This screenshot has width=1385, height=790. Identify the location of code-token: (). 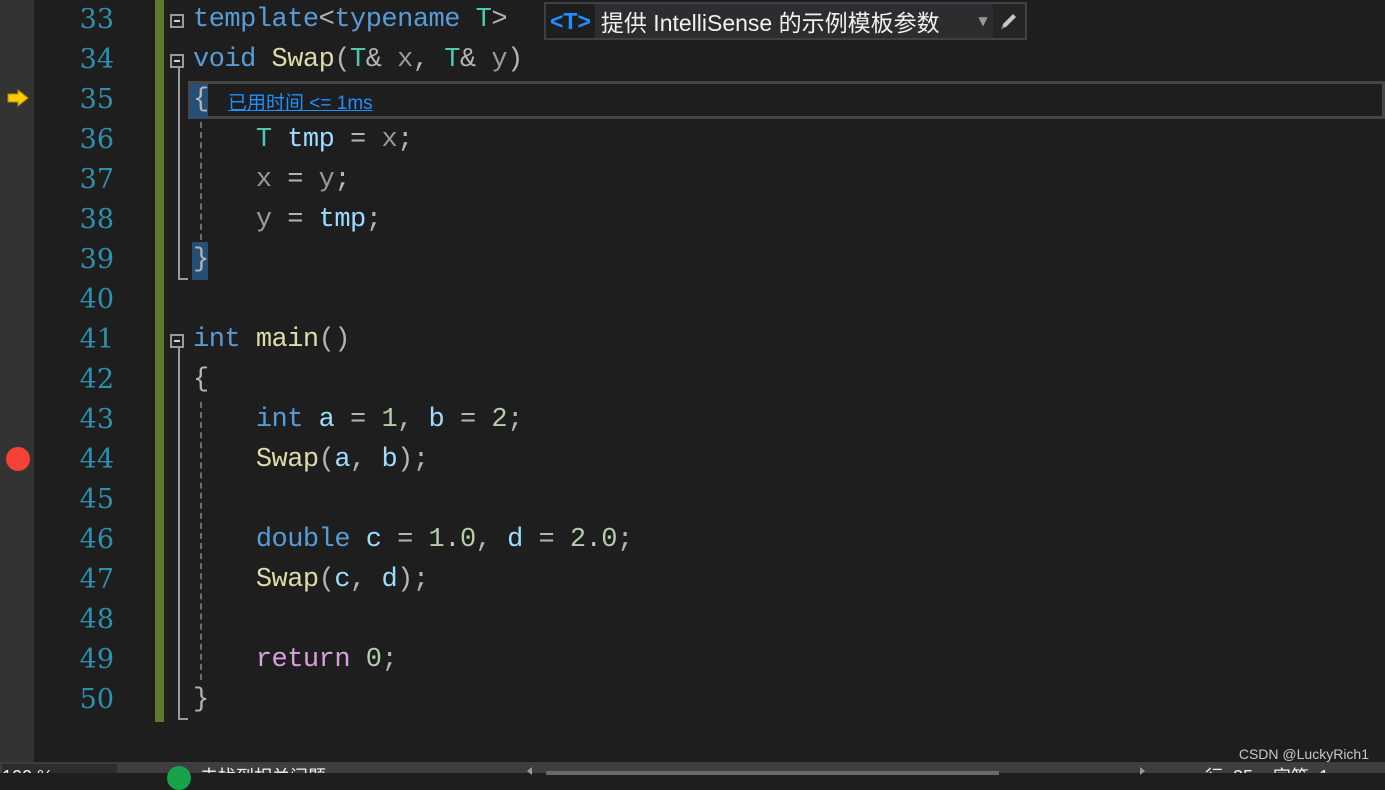
(334, 340).